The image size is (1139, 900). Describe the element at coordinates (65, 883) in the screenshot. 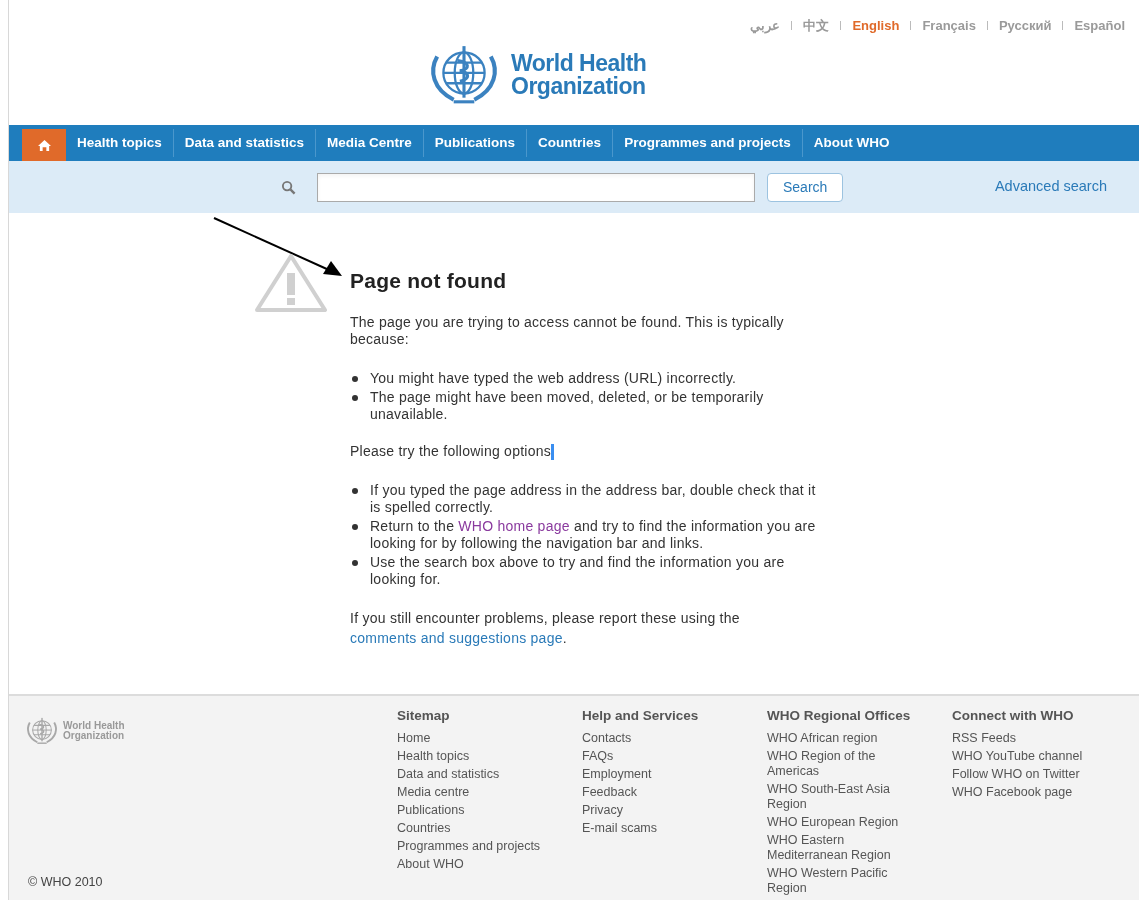

I see `copyright-text: © WHO 2010` at that location.